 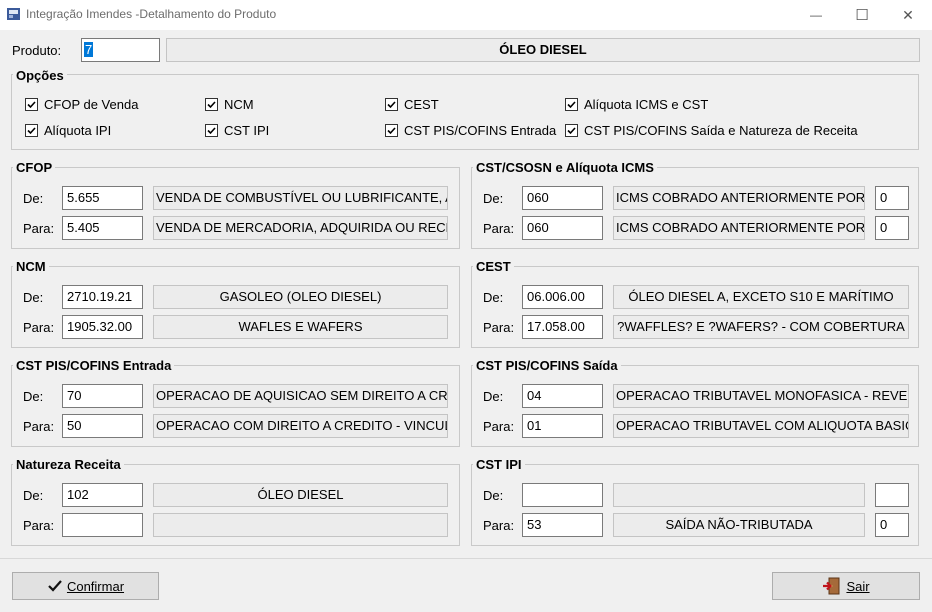 What do you see at coordinates (465, 112) in the screenshot?
I see `opcoes-group` at bounding box center [465, 112].